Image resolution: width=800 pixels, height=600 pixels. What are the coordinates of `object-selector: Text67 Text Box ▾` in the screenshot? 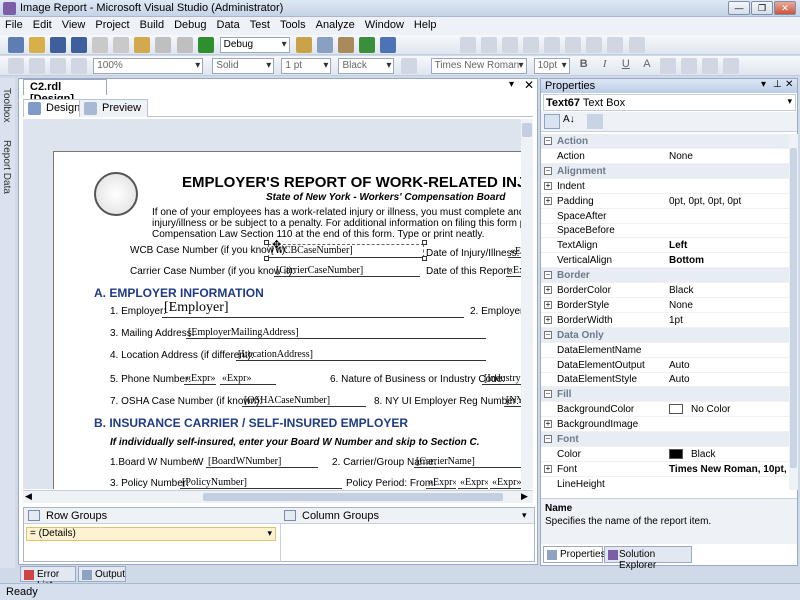 It's located at (669, 102).